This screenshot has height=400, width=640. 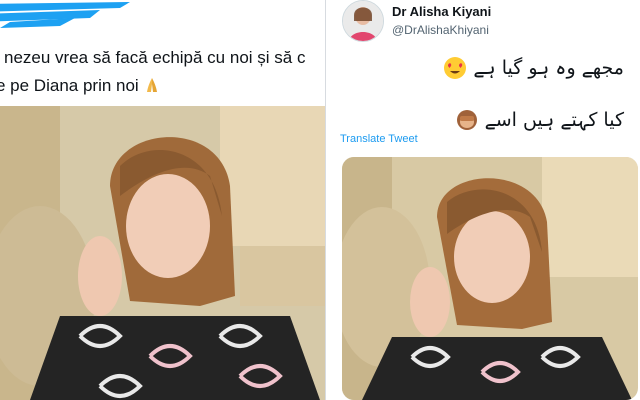 What do you see at coordinates (554, 120) in the screenshot?
I see `right-tweet-text-line2: کیا کہتے ہیں اسے` at bounding box center [554, 120].